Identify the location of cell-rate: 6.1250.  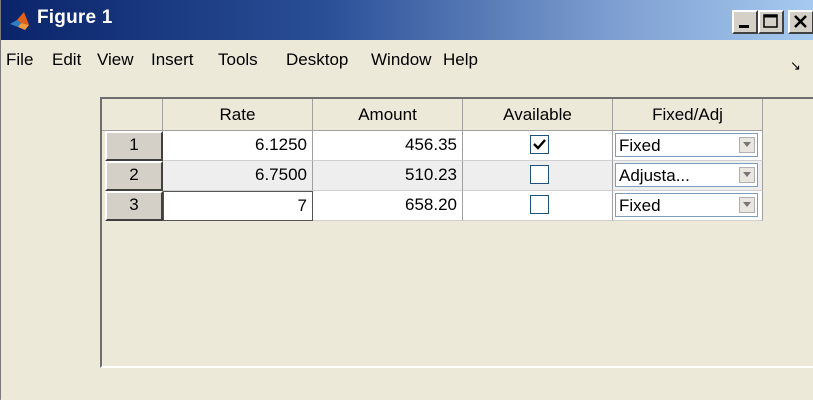
(238, 146).